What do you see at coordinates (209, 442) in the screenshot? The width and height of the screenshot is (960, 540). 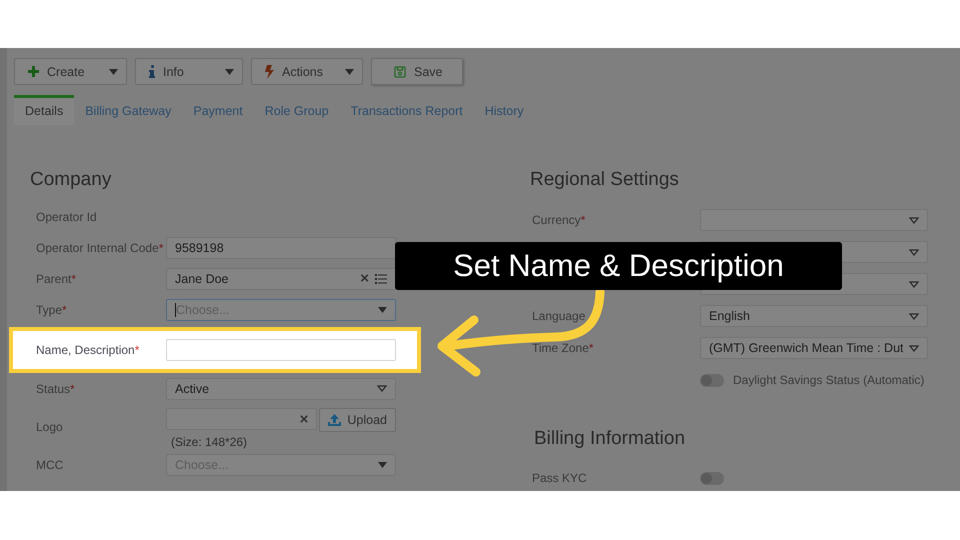 I see `hint-text: (Size: 148*26)` at bounding box center [209, 442].